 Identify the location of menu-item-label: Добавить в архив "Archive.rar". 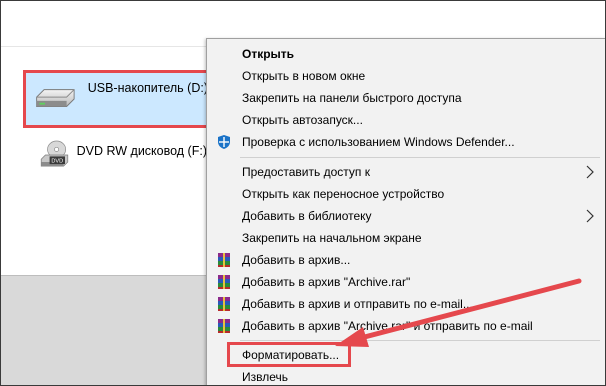
(326, 282).